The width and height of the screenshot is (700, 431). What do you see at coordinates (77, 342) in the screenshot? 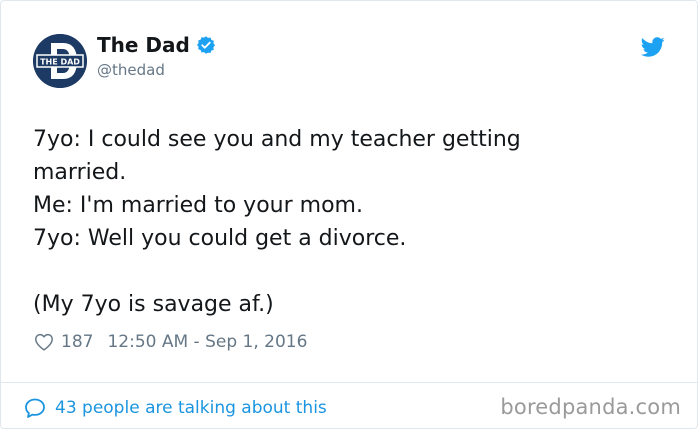
I see `like-count: 187` at bounding box center [77, 342].